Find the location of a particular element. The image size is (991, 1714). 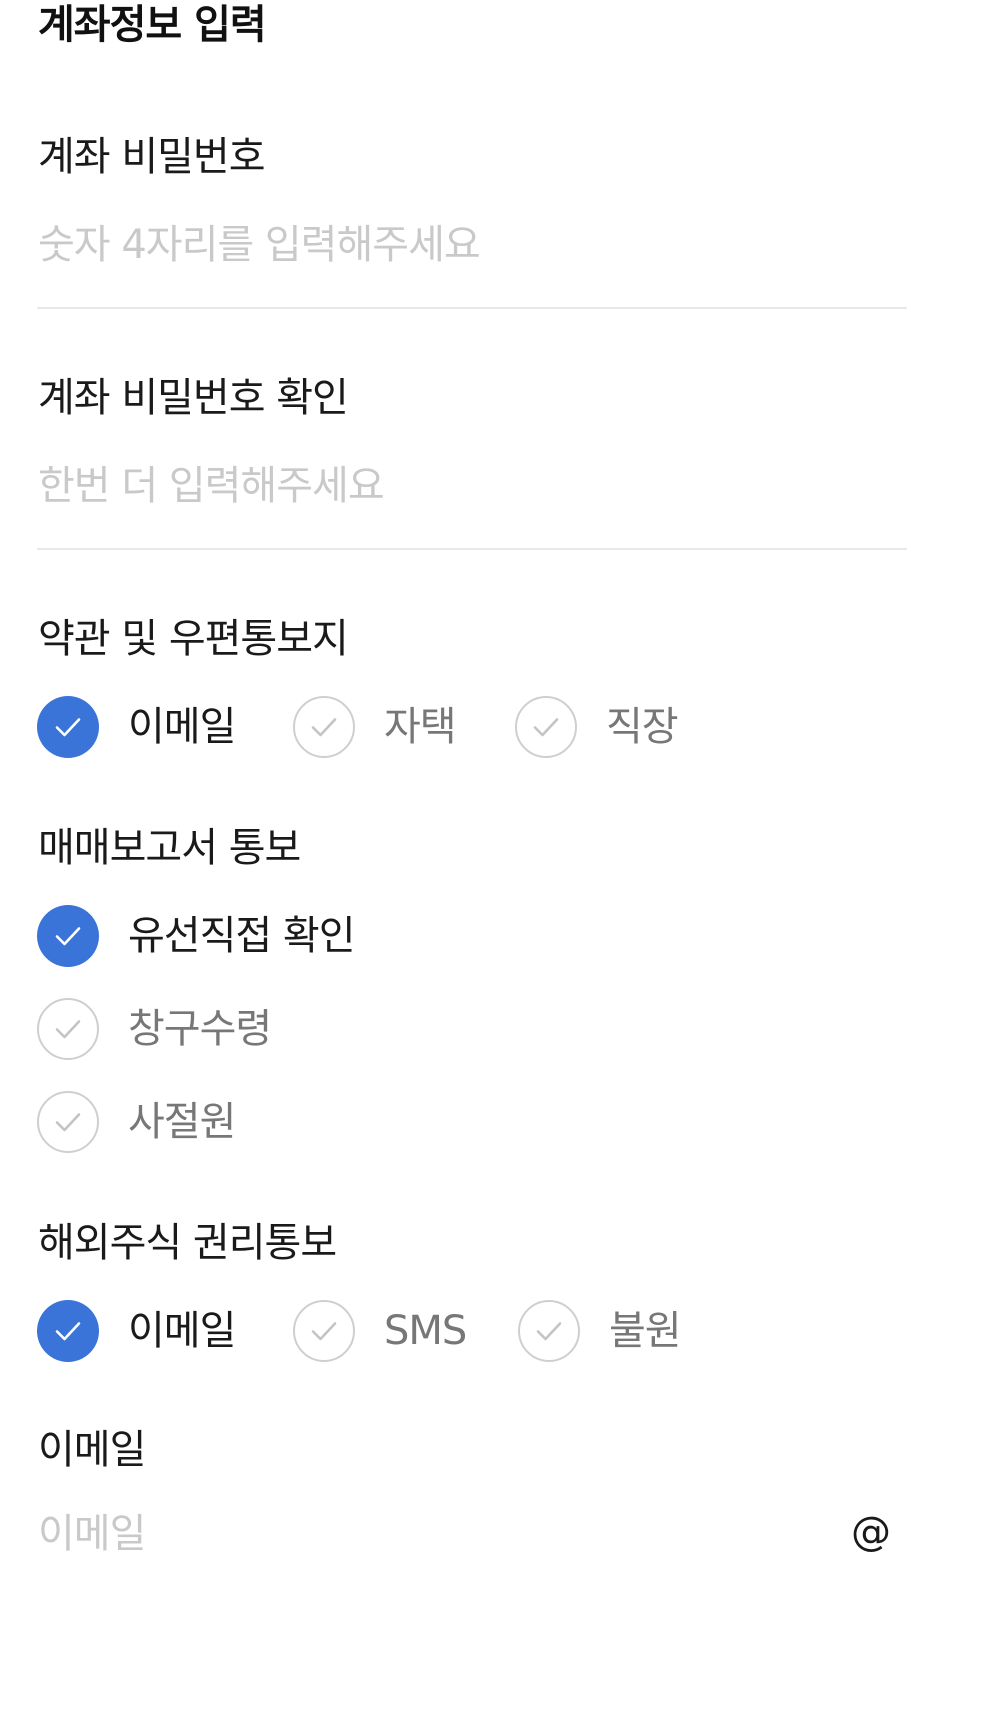

option-label: 창구수령 is located at coordinates (200, 1029).